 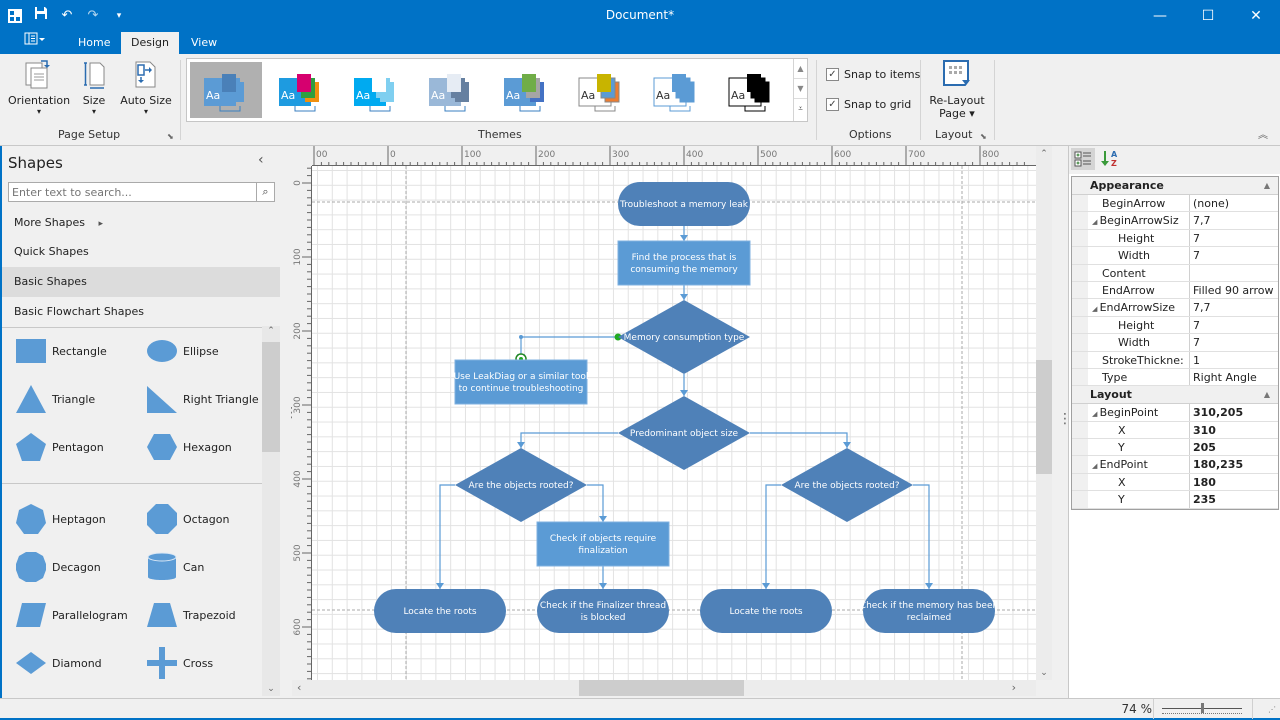 What do you see at coordinates (684, 204) in the screenshot?
I see `flowchart-node-start: Troubleshoot a memory leak` at bounding box center [684, 204].